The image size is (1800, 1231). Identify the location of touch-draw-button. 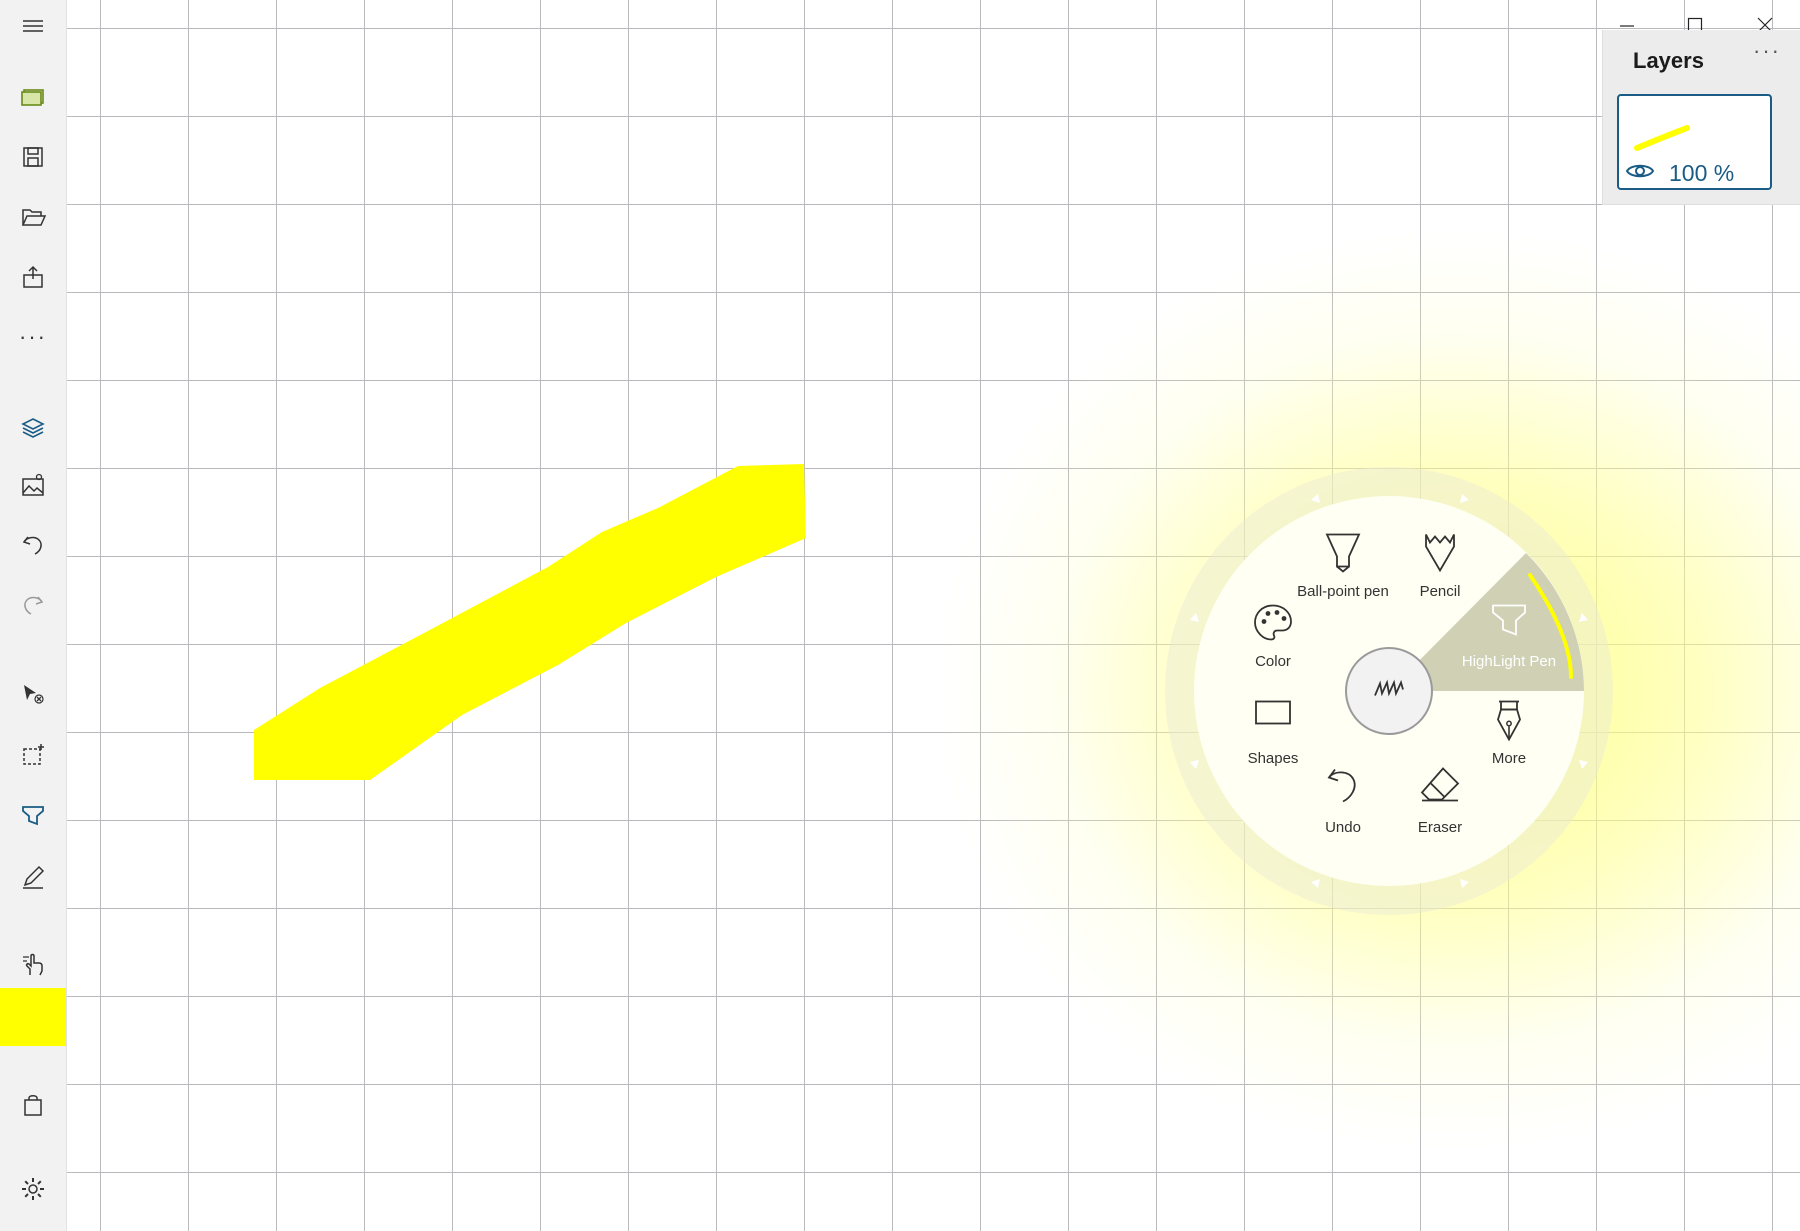
(33, 965).